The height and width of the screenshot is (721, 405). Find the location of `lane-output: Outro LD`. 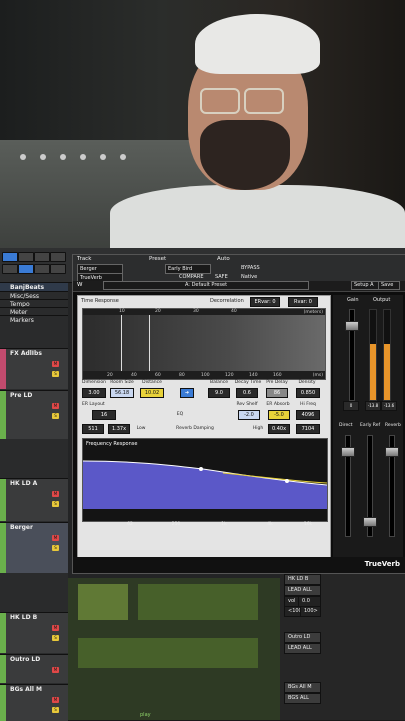

lane-output: Outro LD is located at coordinates (302, 637).